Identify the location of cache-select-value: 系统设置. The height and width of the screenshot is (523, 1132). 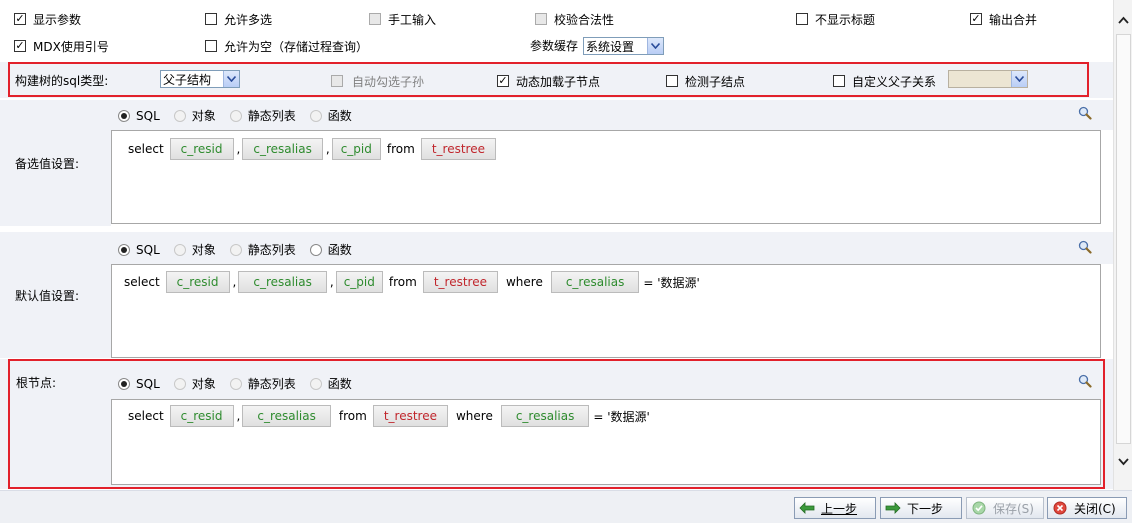
(610, 46).